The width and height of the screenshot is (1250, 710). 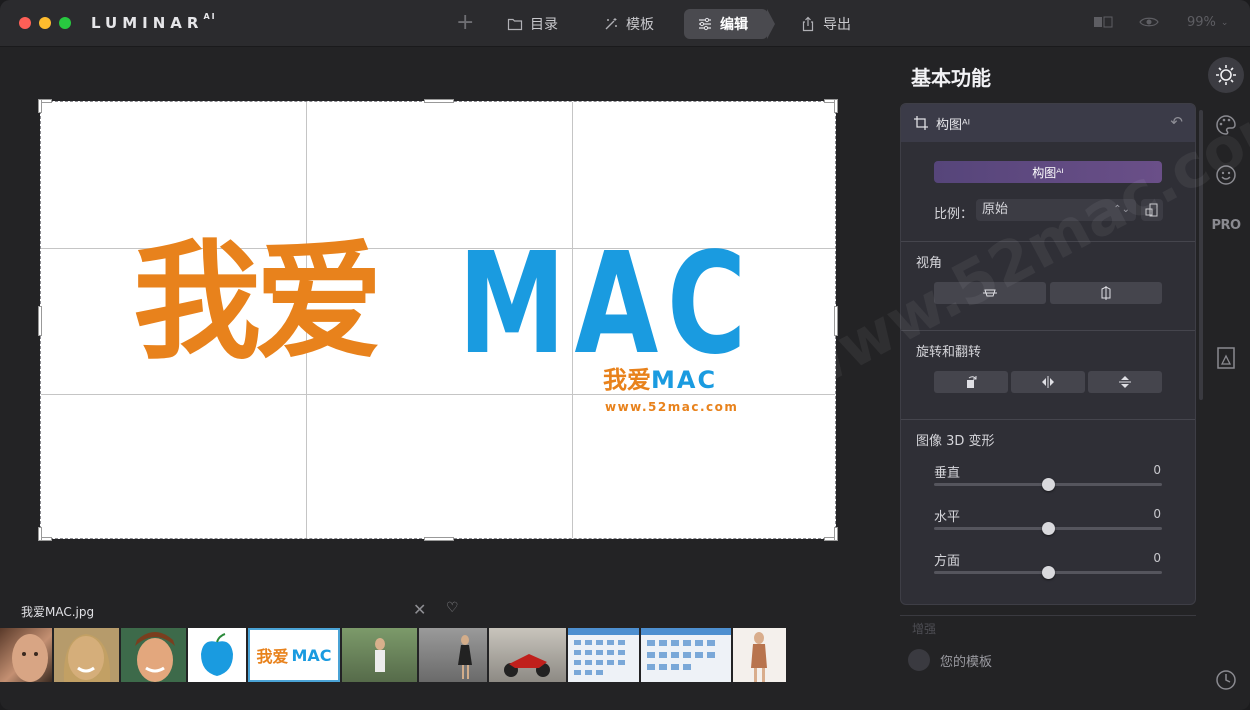 I want to click on flip-horizontal-icon, so click(x=1048, y=382).